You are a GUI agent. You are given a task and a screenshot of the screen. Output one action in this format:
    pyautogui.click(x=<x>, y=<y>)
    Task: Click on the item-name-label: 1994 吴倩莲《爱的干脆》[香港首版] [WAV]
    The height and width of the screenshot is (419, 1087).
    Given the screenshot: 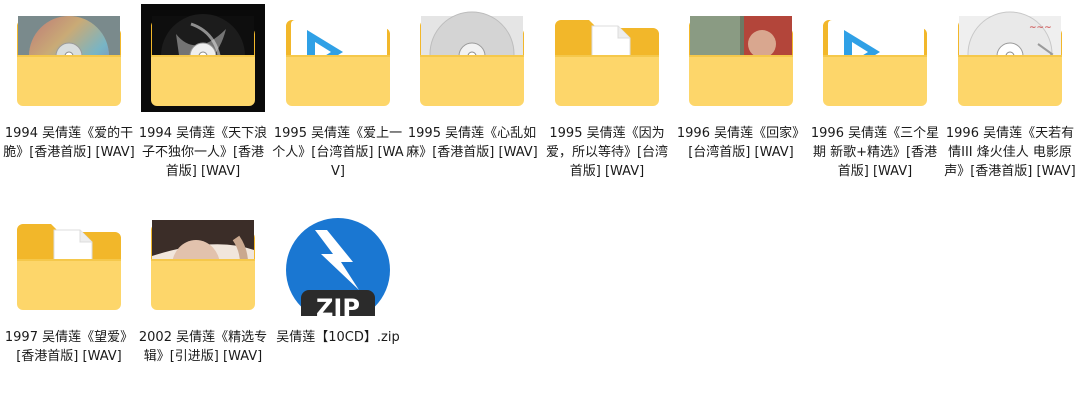 What is the action you would take?
    pyautogui.click(x=69, y=143)
    